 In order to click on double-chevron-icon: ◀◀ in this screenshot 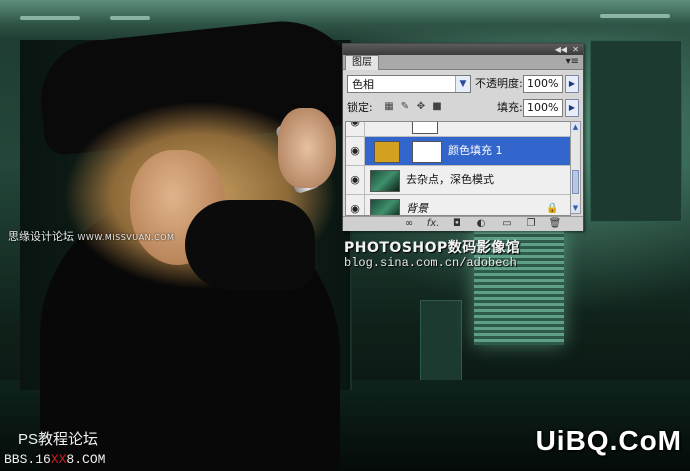, I will do `click(561, 49)`.